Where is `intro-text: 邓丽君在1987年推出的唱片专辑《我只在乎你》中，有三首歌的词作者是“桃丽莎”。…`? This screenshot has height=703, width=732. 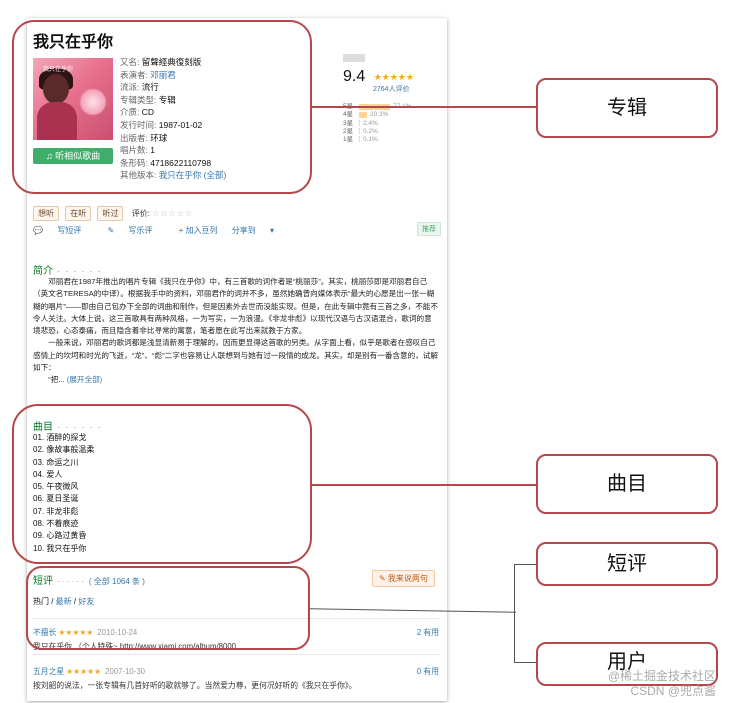
intro-text: 邓丽君在1987年推出的唱片专辑《我只在乎你》中，有三首歌的词作者是“桃丽莎”。… is located at coordinates (235, 331).